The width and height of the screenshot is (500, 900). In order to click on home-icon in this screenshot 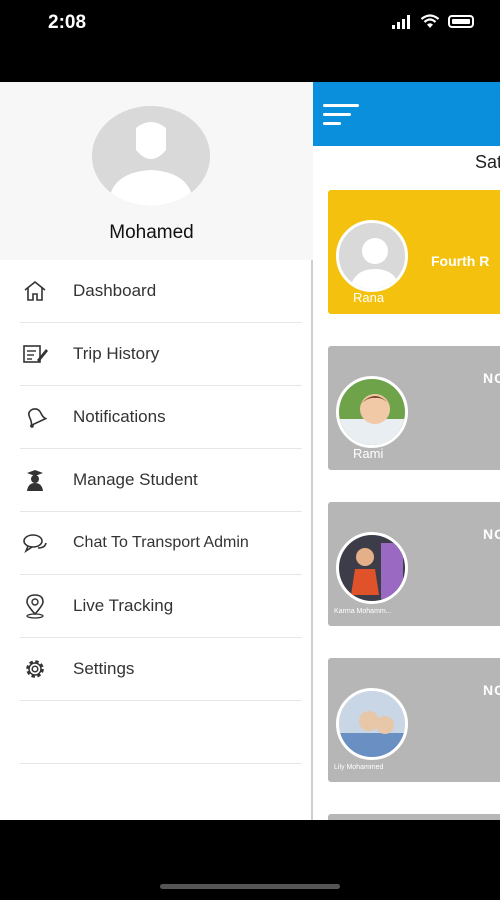, I will do `click(35, 291)`.